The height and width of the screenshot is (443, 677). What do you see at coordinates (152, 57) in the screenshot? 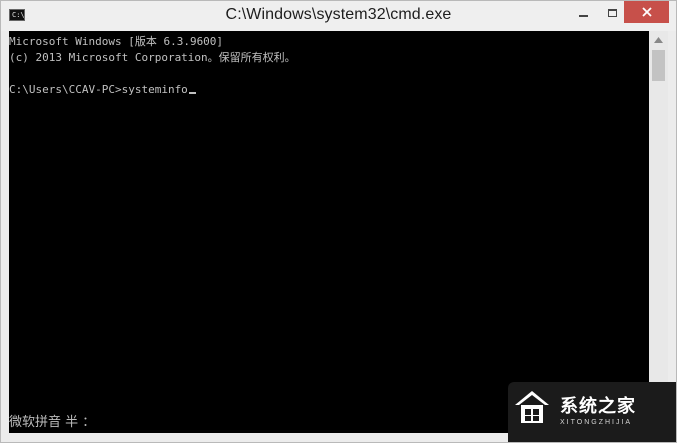
I see `console-line: (c) 2013 Microsoft Corporation。保留所有权利。` at bounding box center [152, 57].